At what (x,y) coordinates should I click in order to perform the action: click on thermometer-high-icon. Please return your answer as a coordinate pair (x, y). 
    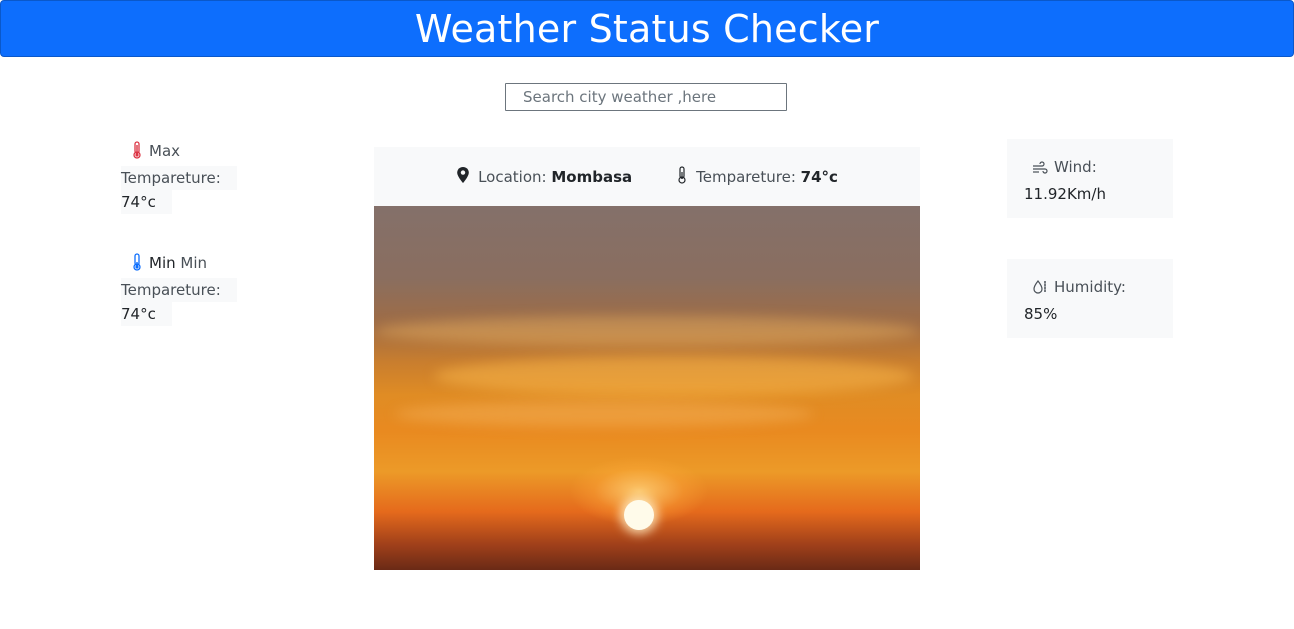
    Looking at the image, I should click on (137, 153).